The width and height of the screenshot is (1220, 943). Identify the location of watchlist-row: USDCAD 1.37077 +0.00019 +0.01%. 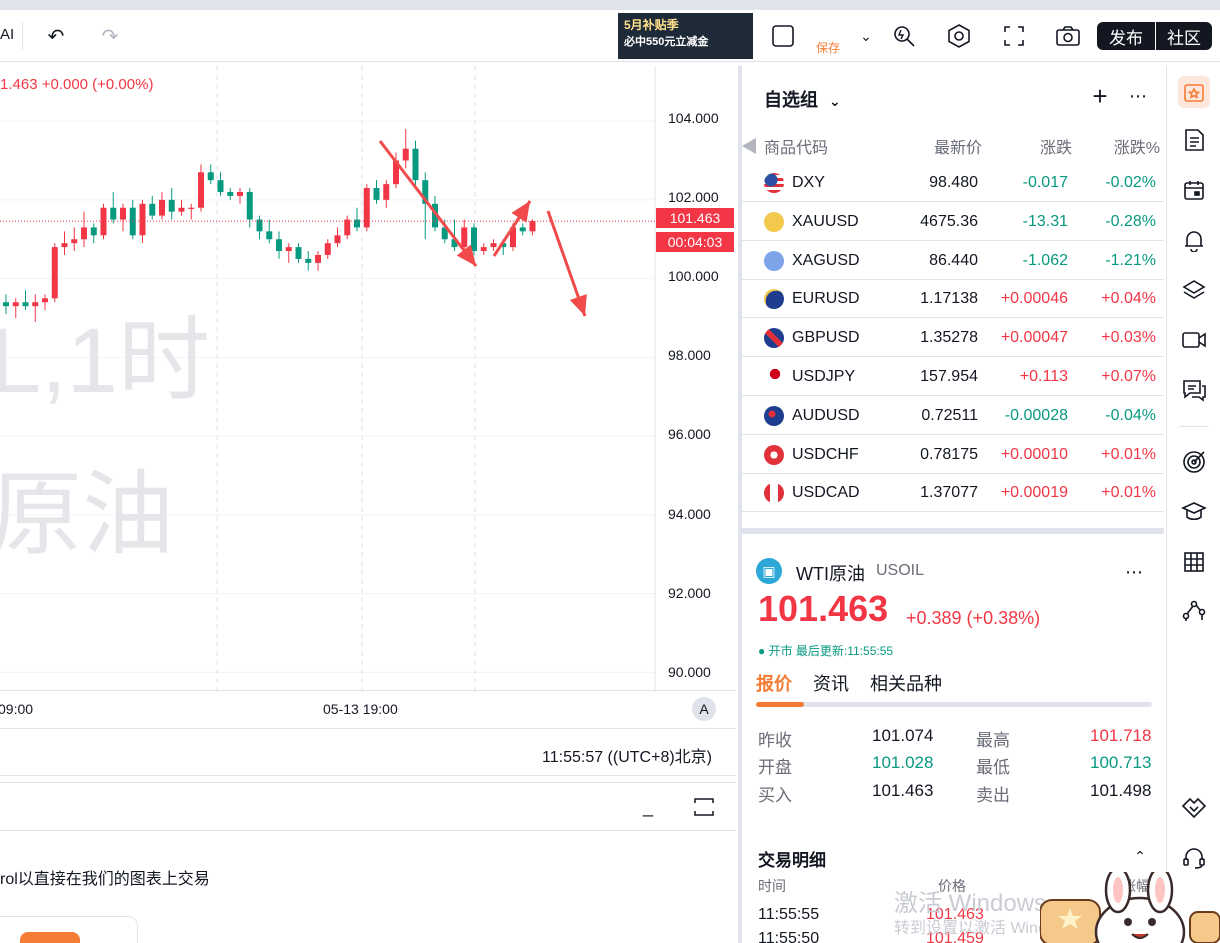
(953, 493).